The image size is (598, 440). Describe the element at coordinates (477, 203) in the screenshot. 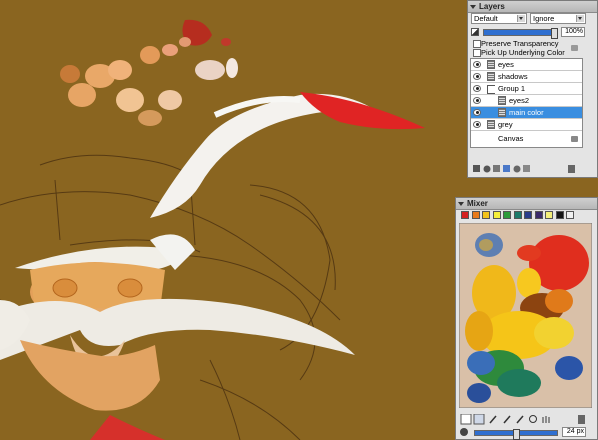

I see `mixer-panel-title: Mixer` at that location.